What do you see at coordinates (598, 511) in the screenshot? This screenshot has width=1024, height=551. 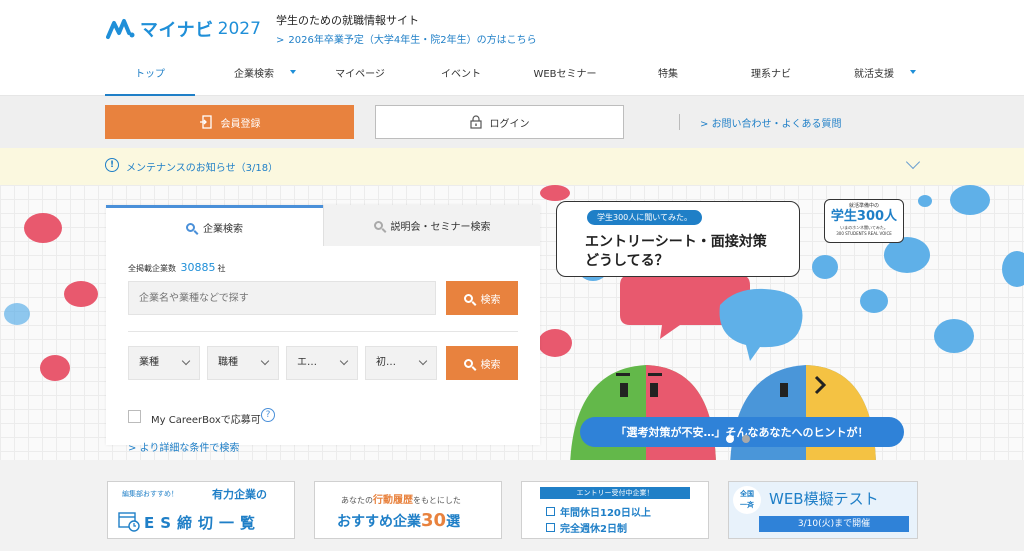 I see `banner3-line1: 年間休日120日以上` at bounding box center [598, 511].